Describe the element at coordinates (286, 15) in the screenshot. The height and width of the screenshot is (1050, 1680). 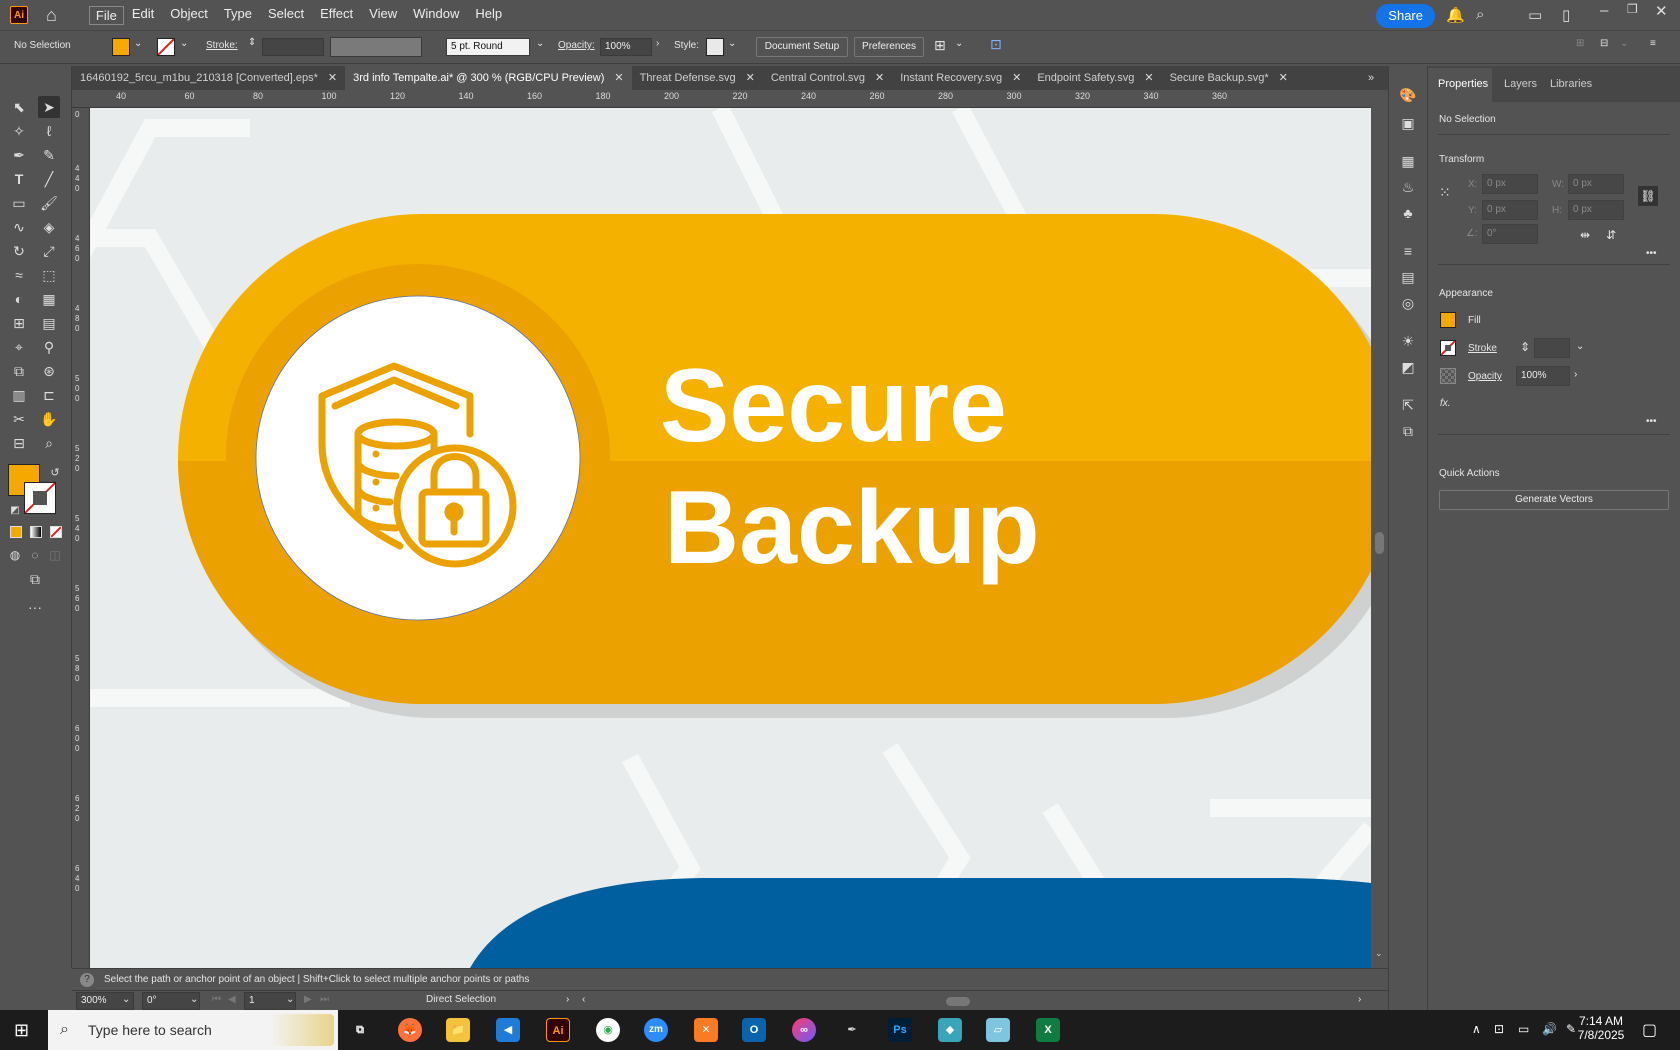
I see `menu-select: Select` at that location.